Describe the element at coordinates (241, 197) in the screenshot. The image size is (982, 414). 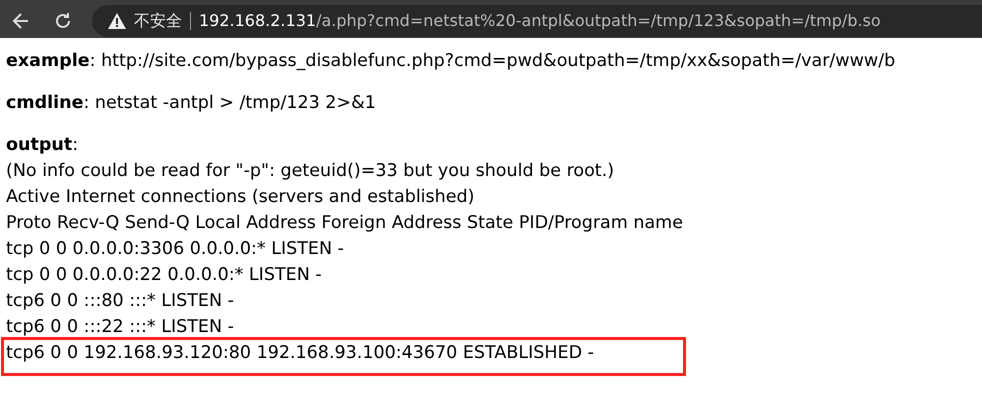
I see `output-line: Active Internet connections (servers and established)` at that location.